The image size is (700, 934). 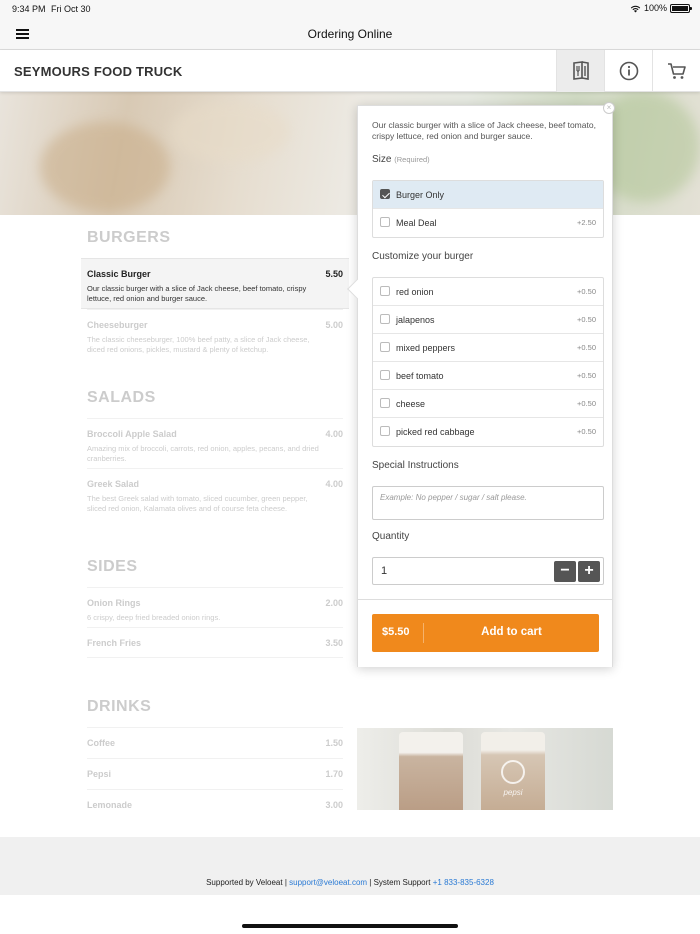 What do you see at coordinates (129, 237) in the screenshot?
I see `category-burgers: BURGERS` at bounding box center [129, 237].